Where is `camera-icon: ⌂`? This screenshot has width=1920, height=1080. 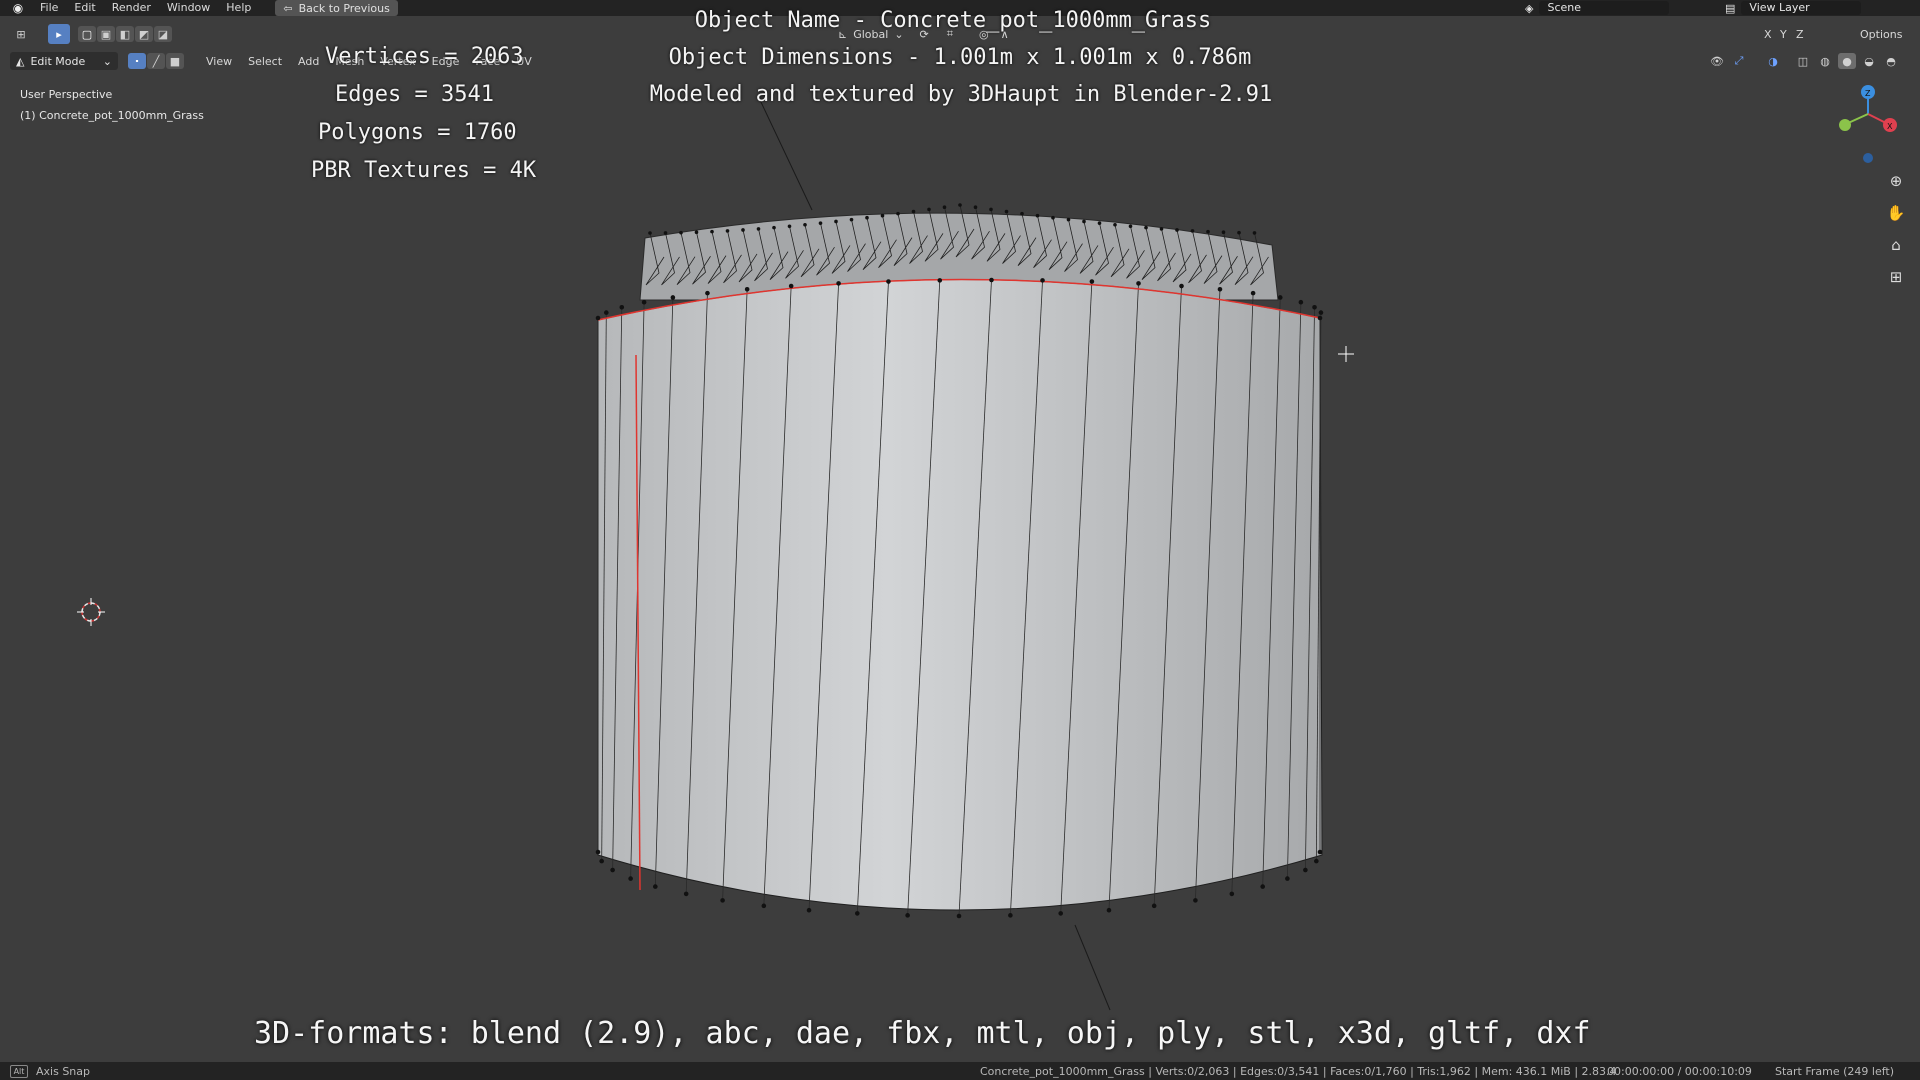 camera-icon: ⌂ is located at coordinates (1896, 245).